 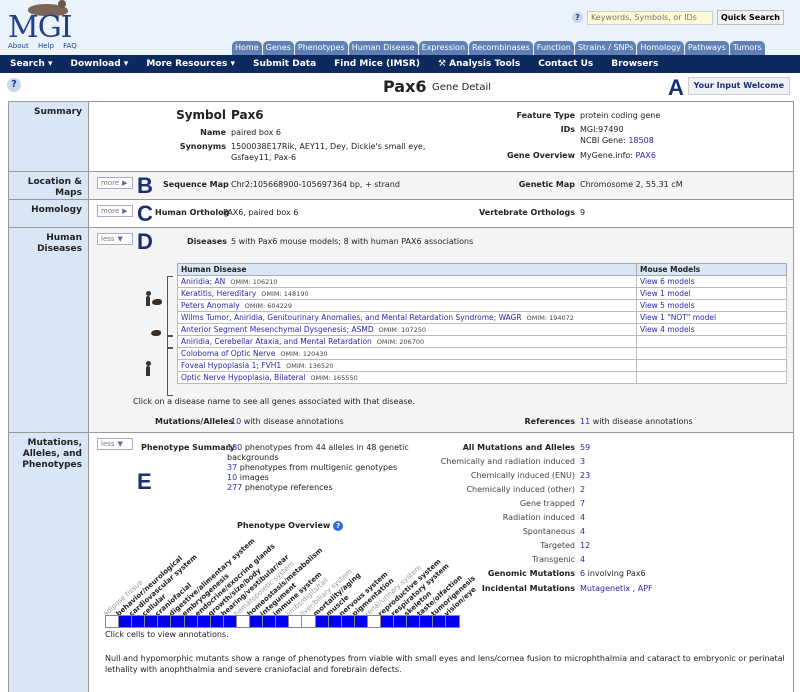 I want to click on disease-link: Foveal Hypoplasia 1; FVH1, so click(x=231, y=365).